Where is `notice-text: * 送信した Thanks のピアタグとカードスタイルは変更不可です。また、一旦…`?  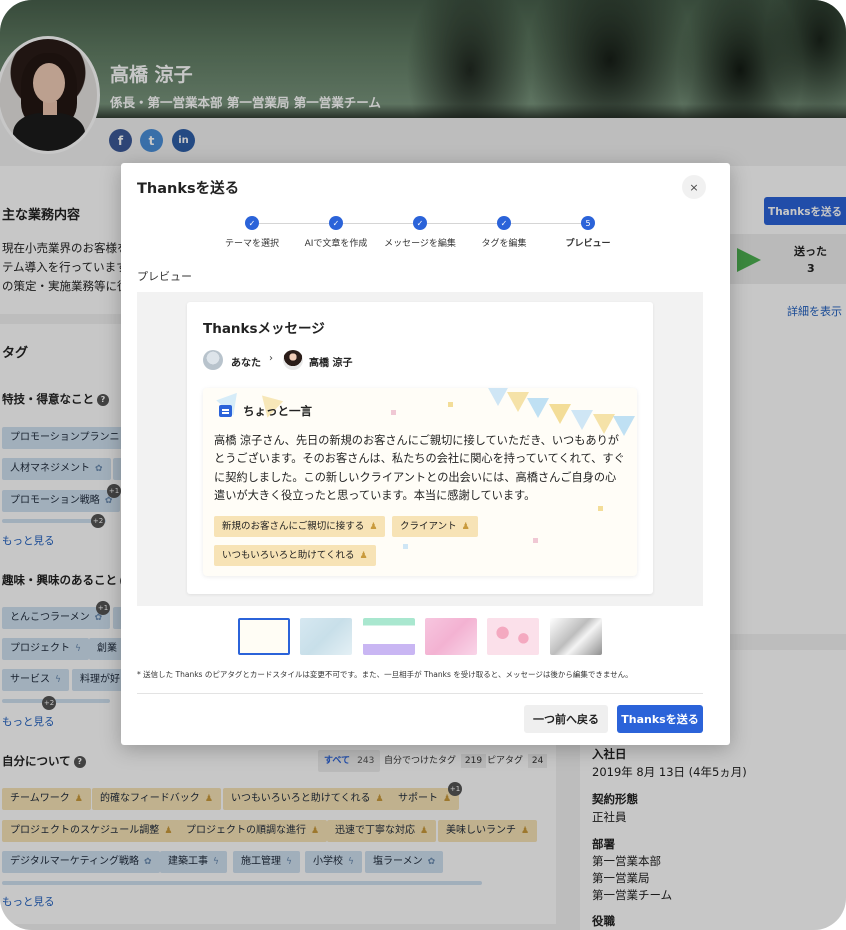 notice-text: * 送信した Thanks のピアタグとカードスタイルは変更不可です。また、一旦… is located at coordinates (385, 674).